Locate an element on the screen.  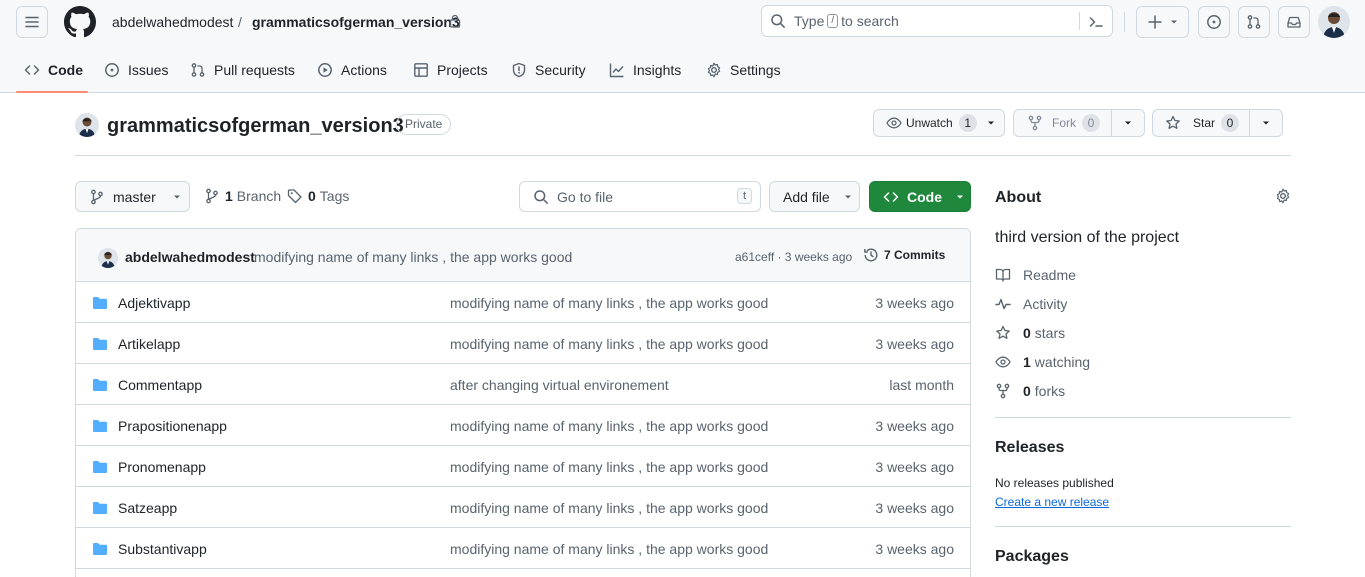
inbox-button is located at coordinates (1294, 22).